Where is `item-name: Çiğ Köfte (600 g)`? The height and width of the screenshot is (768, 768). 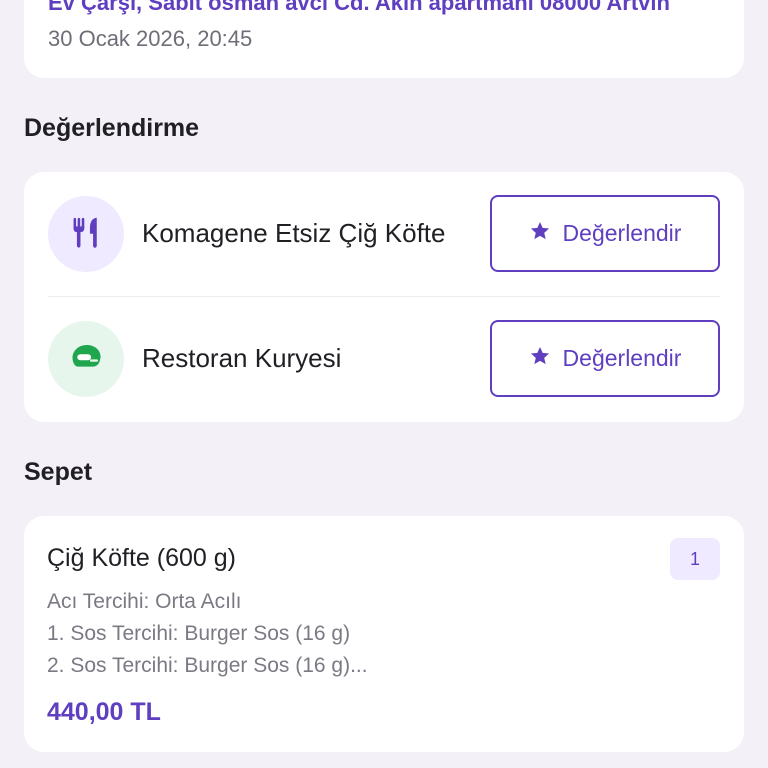
item-name: Çiğ Köfte (600 g) is located at coordinates (141, 558).